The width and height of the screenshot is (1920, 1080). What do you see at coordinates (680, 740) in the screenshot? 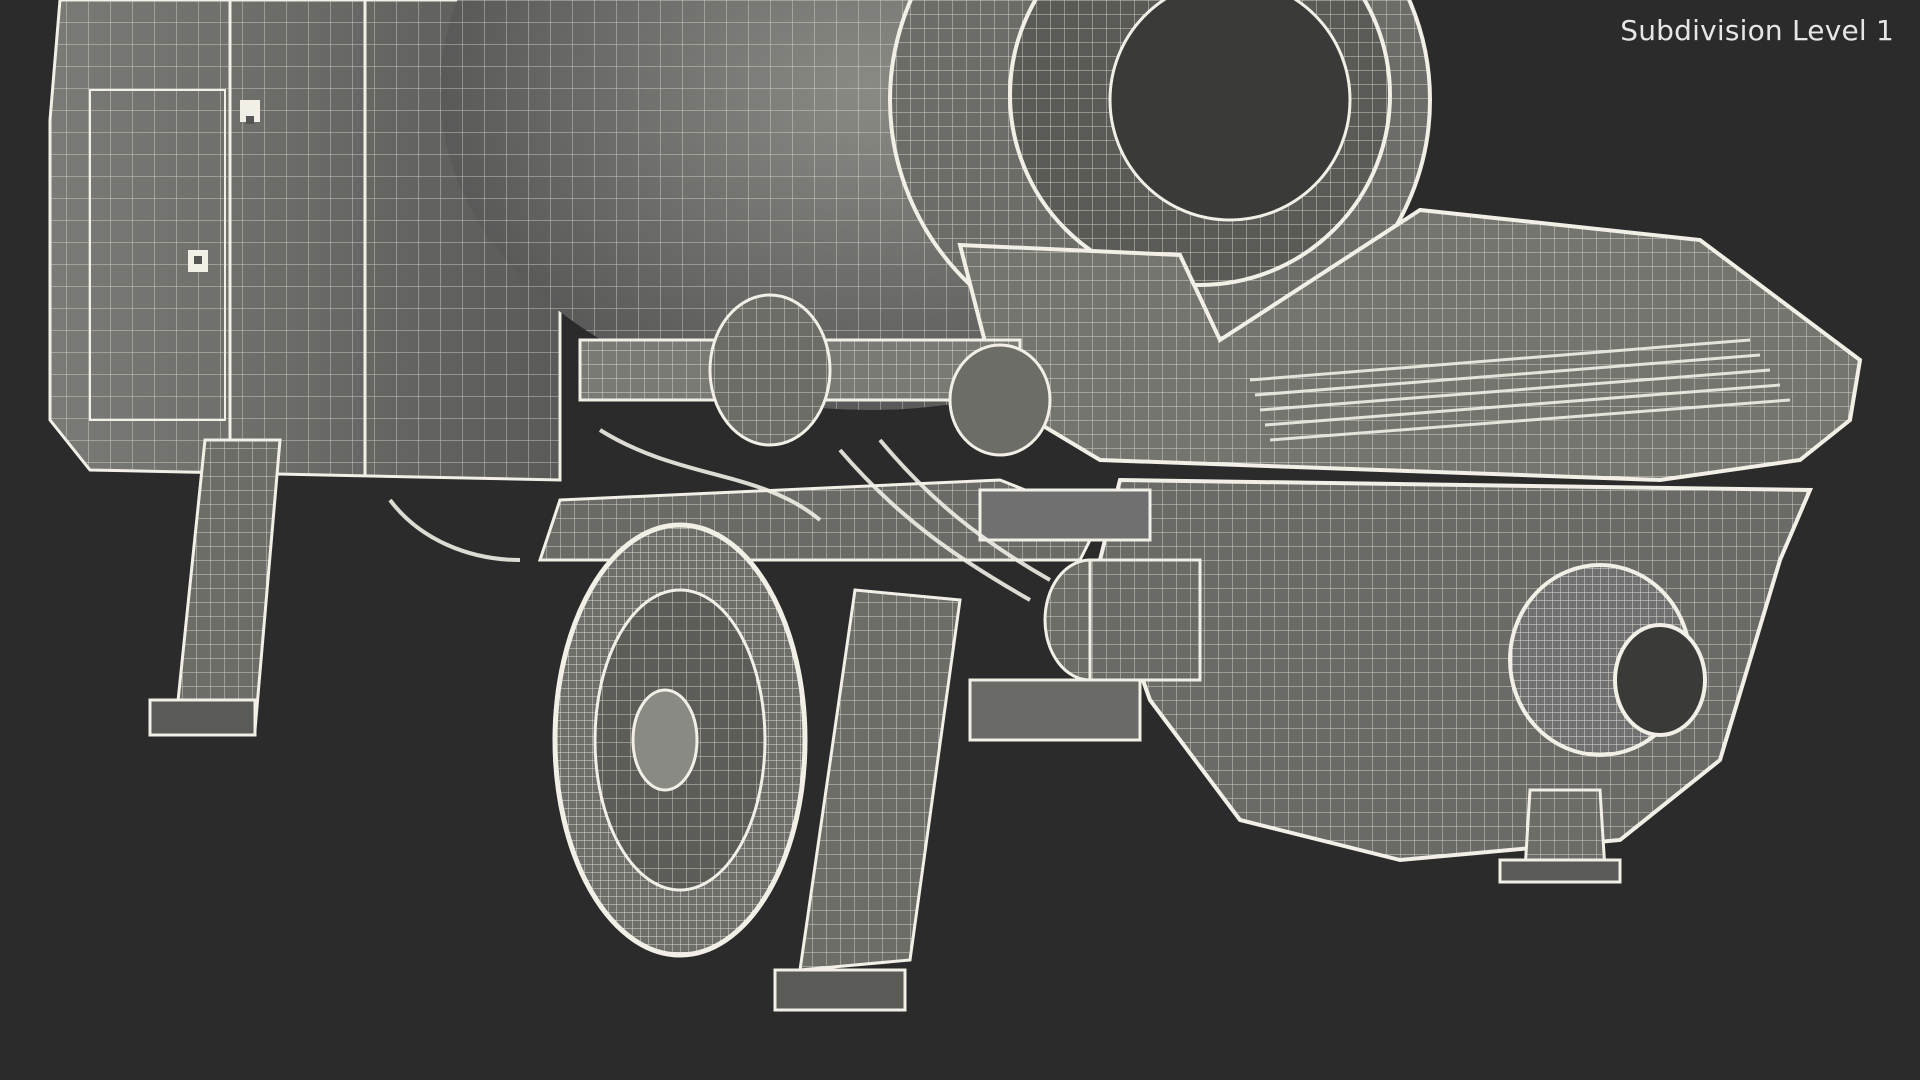
I see `trailer-wheel` at bounding box center [680, 740].